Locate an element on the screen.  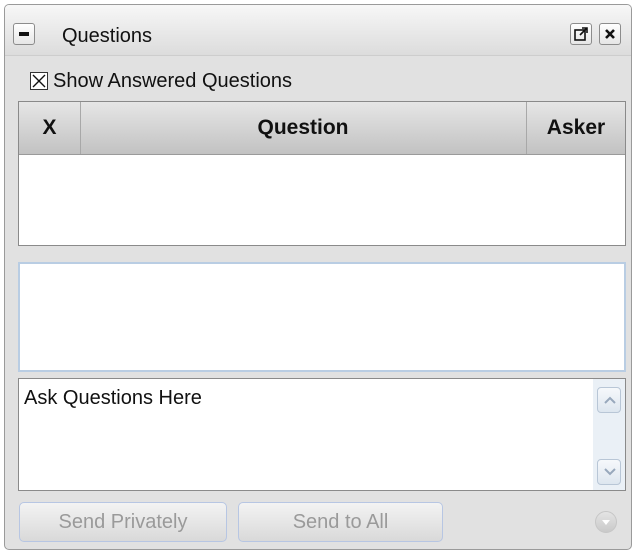
options-button is located at coordinates (606, 522).